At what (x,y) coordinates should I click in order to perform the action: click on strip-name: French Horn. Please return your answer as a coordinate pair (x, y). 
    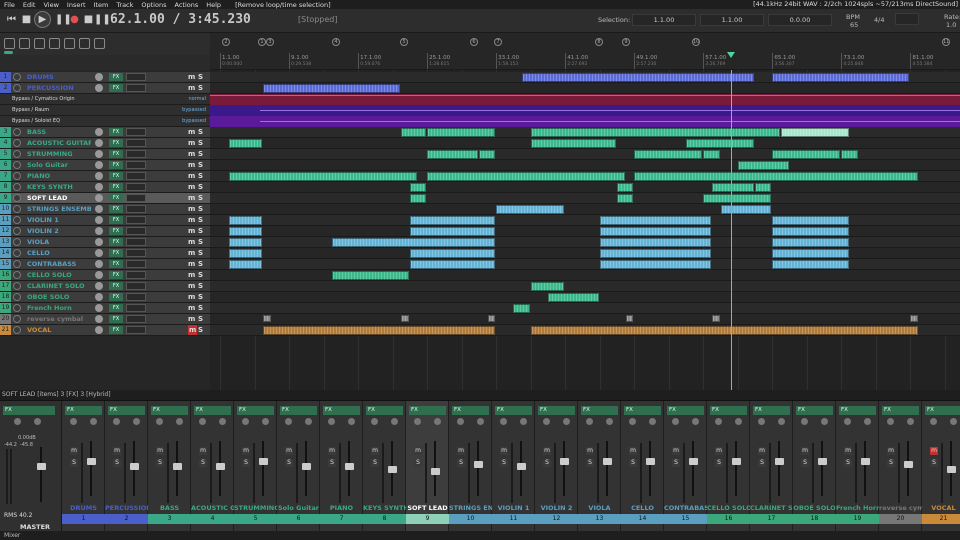
    Looking at the image, I should click on (857, 508).